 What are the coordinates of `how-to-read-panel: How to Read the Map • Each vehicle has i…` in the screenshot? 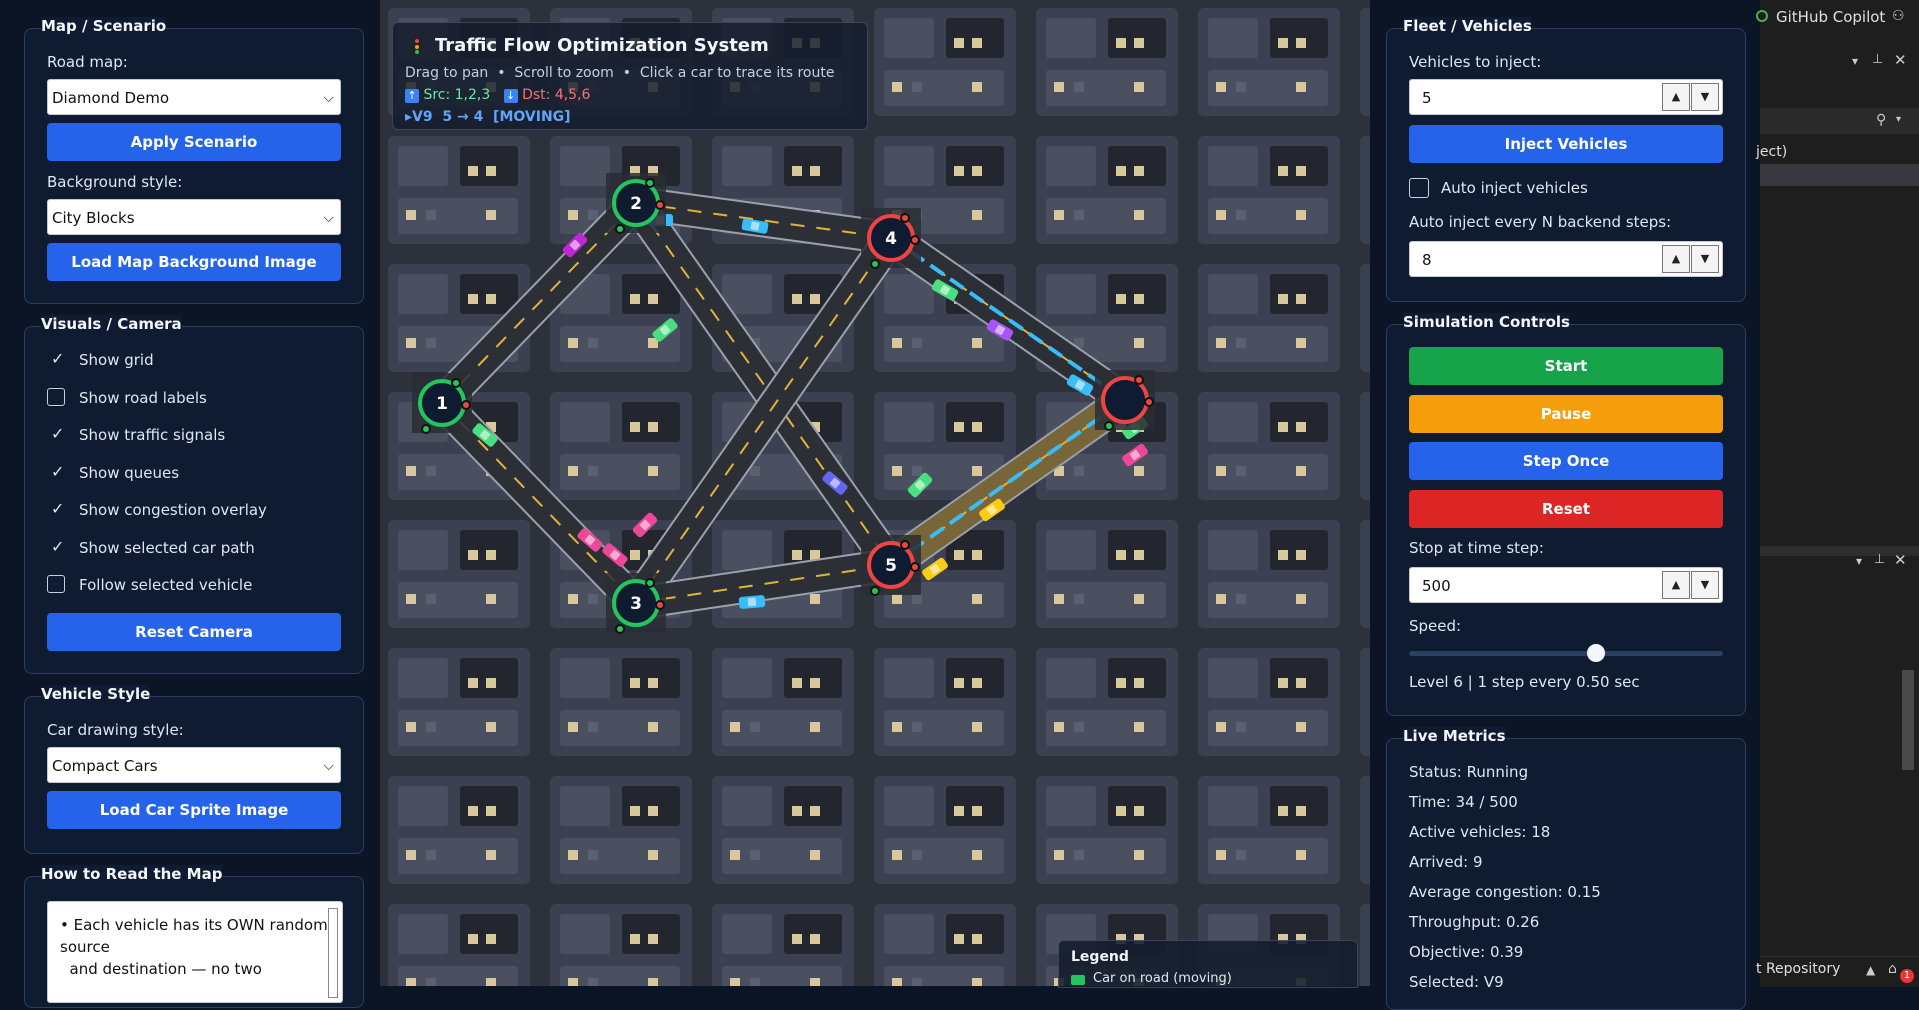 It's located at (194, 936).